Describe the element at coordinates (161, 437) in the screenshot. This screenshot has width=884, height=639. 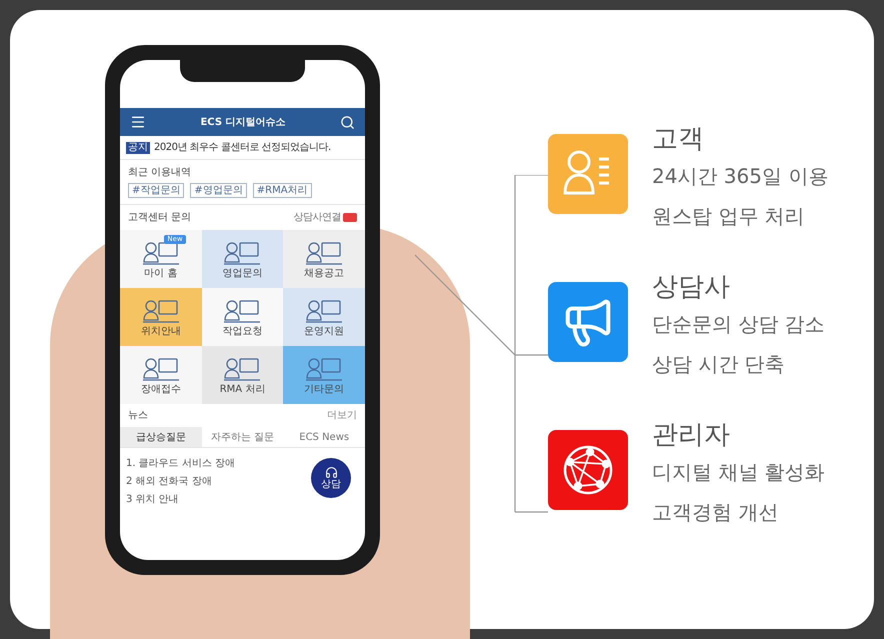
I see `news-tab: 급상승질문` at that location.